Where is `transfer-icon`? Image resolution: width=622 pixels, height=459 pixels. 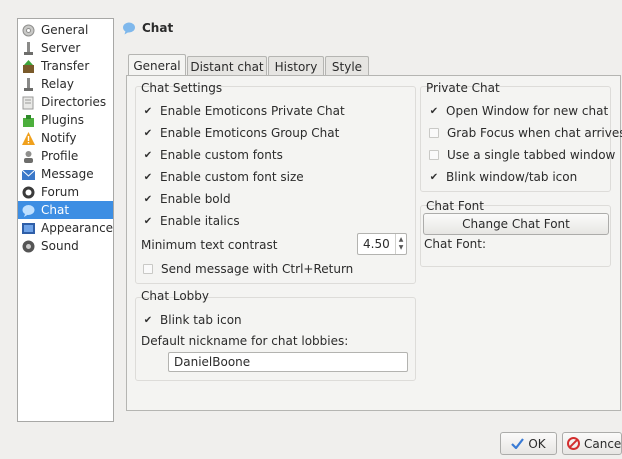 transfer-icon is located at coordinates (28, 66).